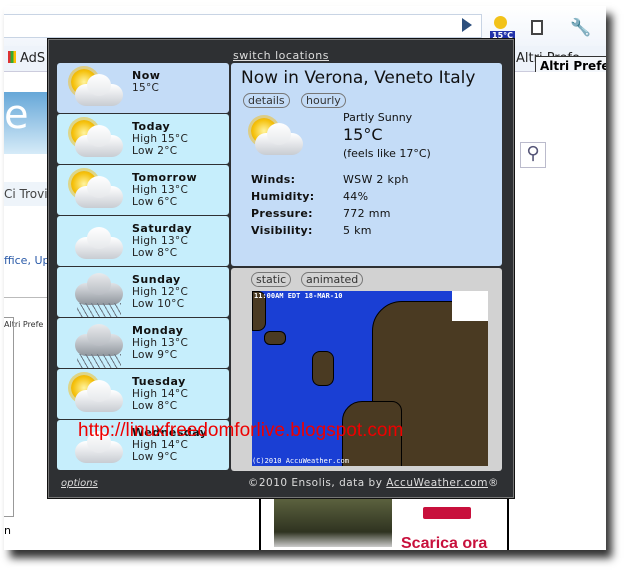 The width and height of the screenshot is (629, 573). What do you see at coordinates (444, 543) in the screenshot?
I see `ad-text: Scarica ora` at bounding box center [444, 543].